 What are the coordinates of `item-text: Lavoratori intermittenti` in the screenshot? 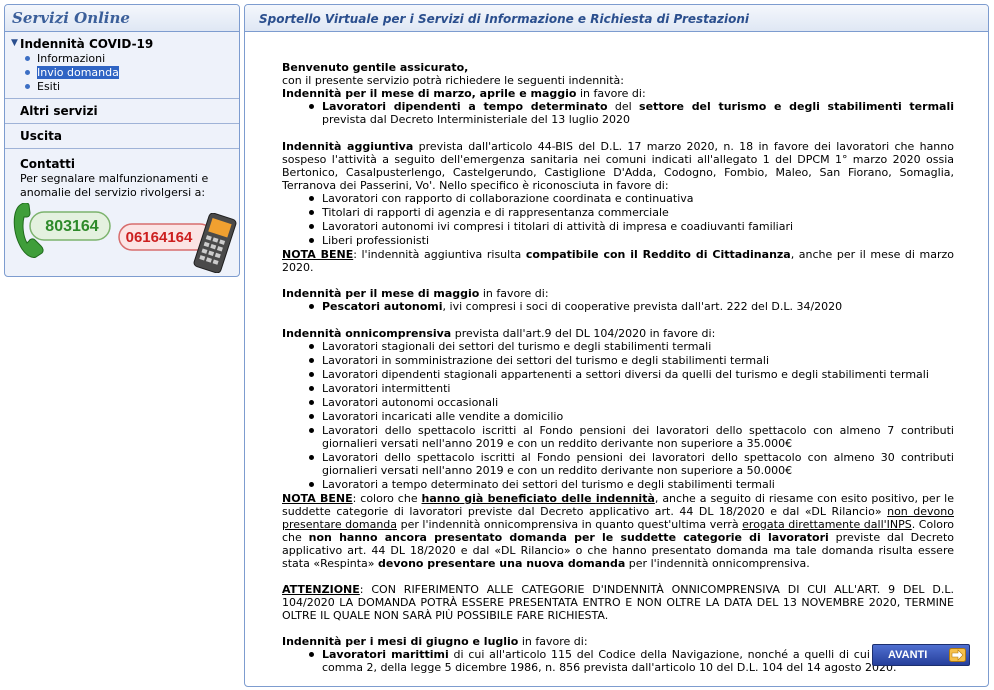 It's located at (386, 388).